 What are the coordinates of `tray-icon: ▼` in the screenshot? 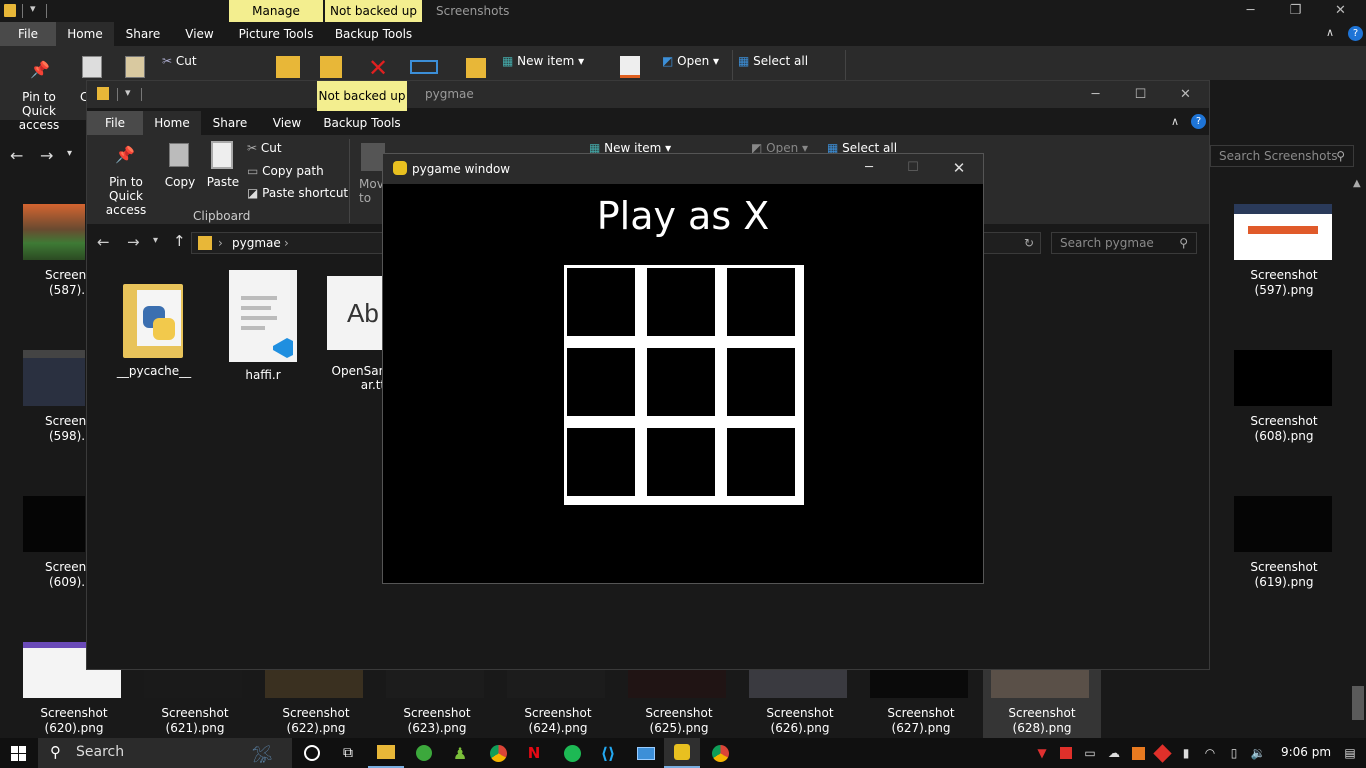 It's located at (1042, 753).